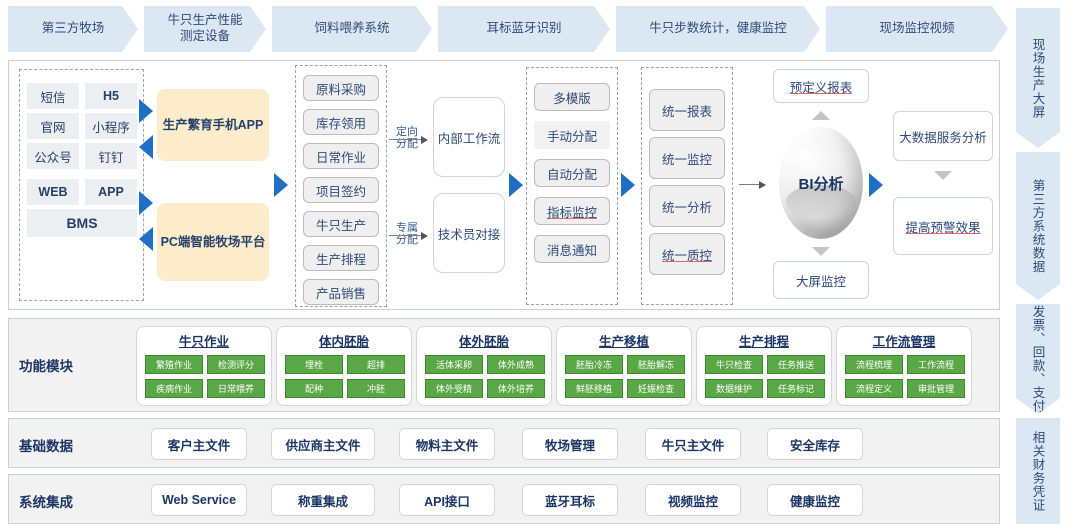 This screenshot has height=530, width=1080. Describe the element at coordinates (344, 366) in the screenshot. I see `module-group-1: 体内胚胎 埋栓 超排 配种 冲胚` at that location.